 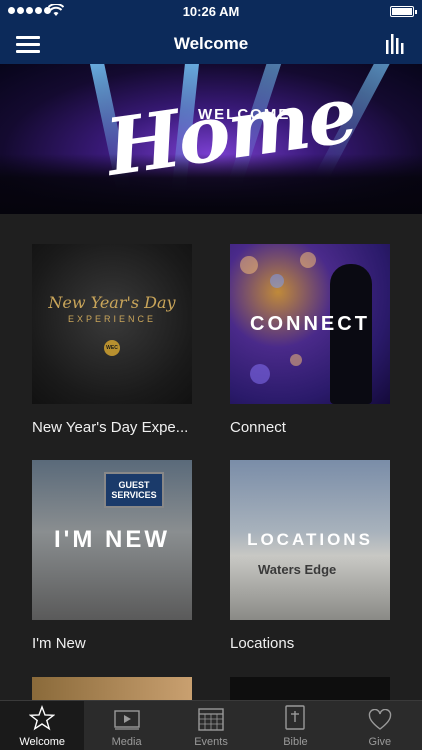 I want to click on tile-image: GUEST SERVICES I'M NEW, so click(x=112, y=540).